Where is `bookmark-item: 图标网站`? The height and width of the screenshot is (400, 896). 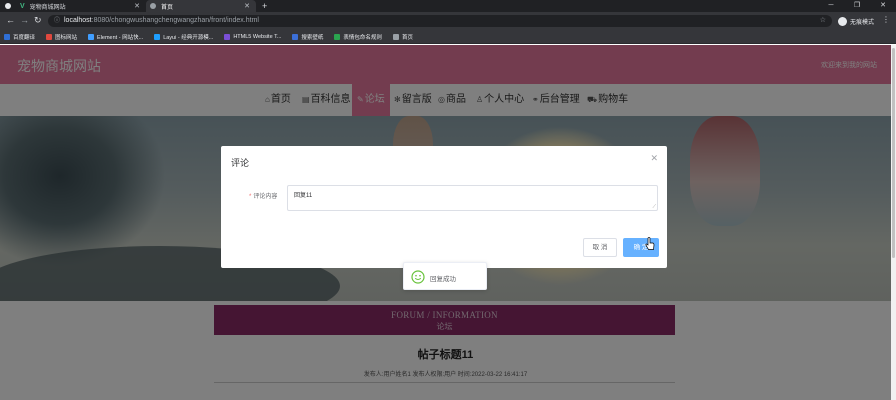 bookmark-item: 图标网站 is located at coordinates (61, 37).